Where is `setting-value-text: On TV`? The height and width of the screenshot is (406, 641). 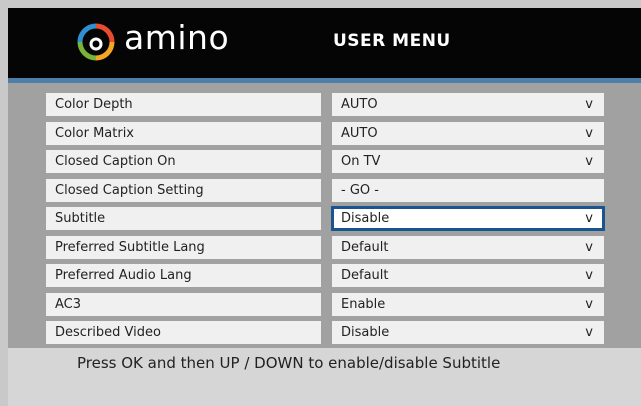 setting-value-text: On TV is located at coordinates (361, 161).